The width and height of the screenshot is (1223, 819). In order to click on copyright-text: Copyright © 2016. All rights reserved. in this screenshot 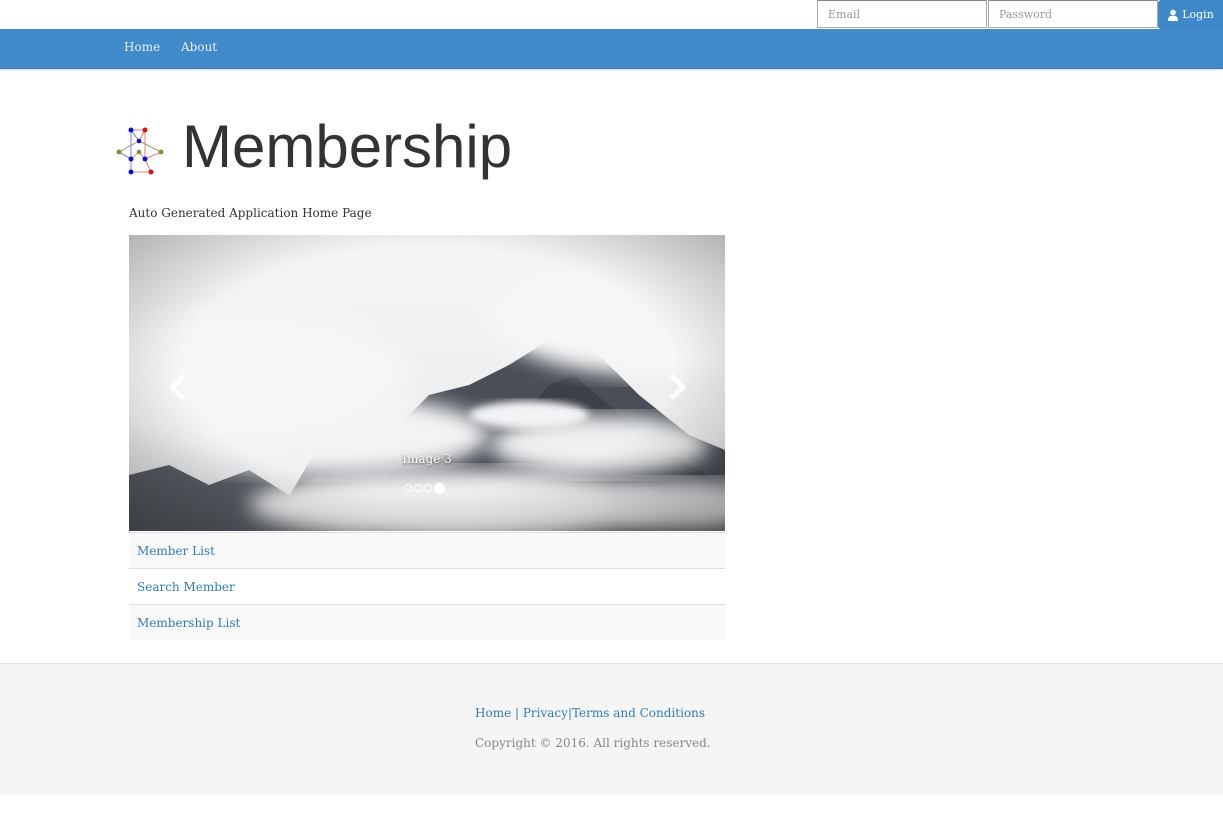, I will do `click(593, 743)`.